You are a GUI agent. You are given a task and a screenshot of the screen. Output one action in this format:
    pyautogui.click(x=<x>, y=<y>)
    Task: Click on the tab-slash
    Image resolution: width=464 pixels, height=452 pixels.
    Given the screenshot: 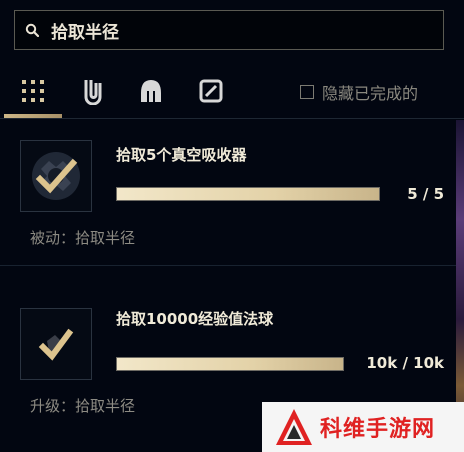 What is the action you would take?
    pyautogui.click(x=211, y=91)
    